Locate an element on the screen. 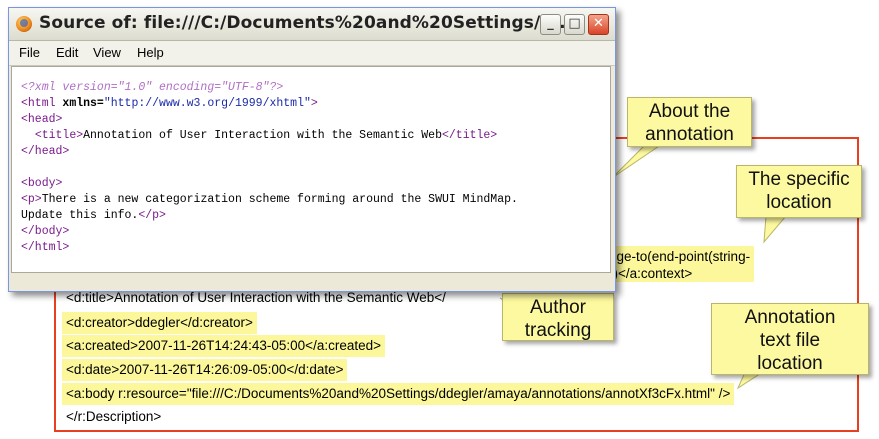 The height and width of the screenshot is (439, 879). about-annotation-callout: About the annotation is located at coordinates (689, 122).